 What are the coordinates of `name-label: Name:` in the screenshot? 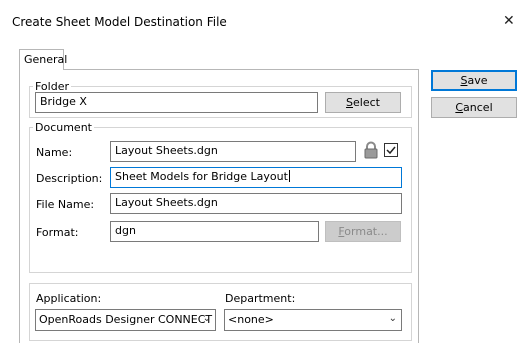 It's located at (54, 152).